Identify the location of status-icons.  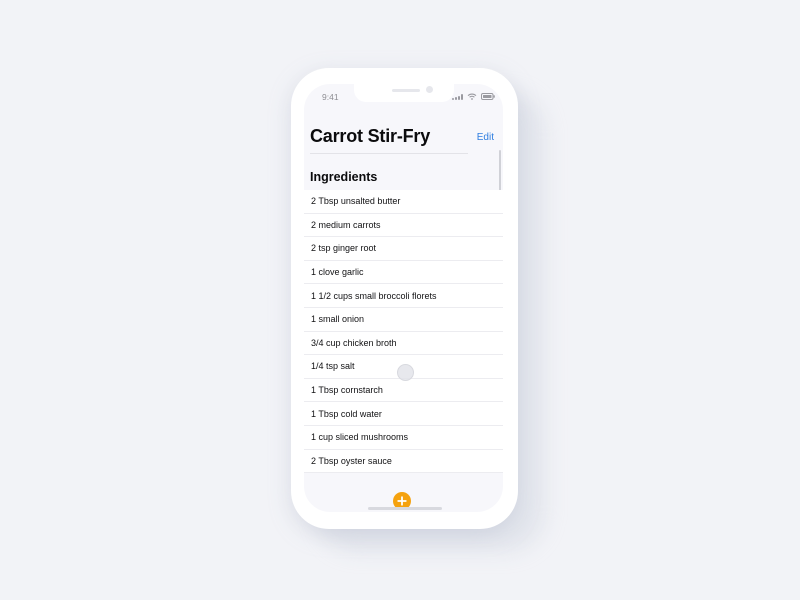
(473, 96).